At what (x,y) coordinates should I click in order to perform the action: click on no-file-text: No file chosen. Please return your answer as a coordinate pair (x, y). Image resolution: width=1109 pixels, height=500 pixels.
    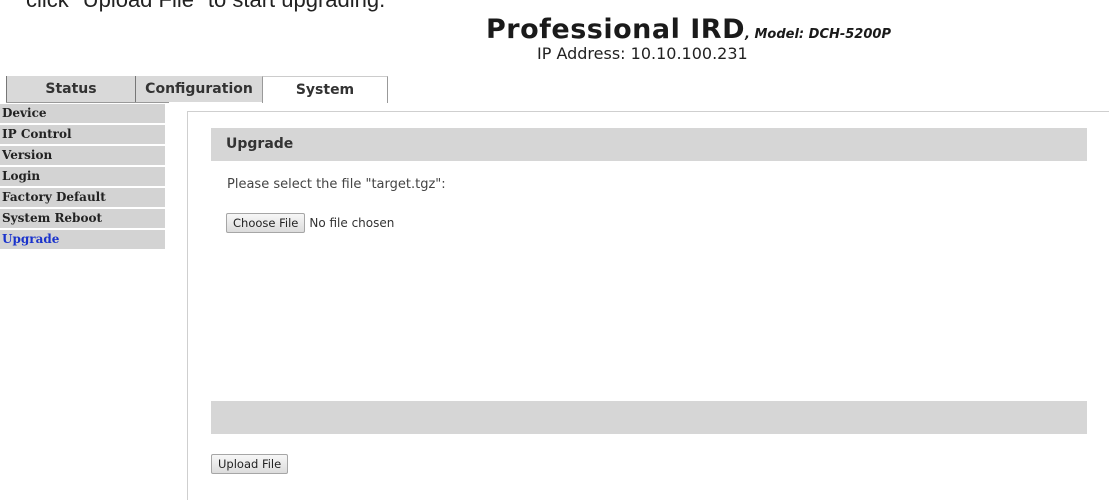
    Looking at the image, I should click on (352, 223).